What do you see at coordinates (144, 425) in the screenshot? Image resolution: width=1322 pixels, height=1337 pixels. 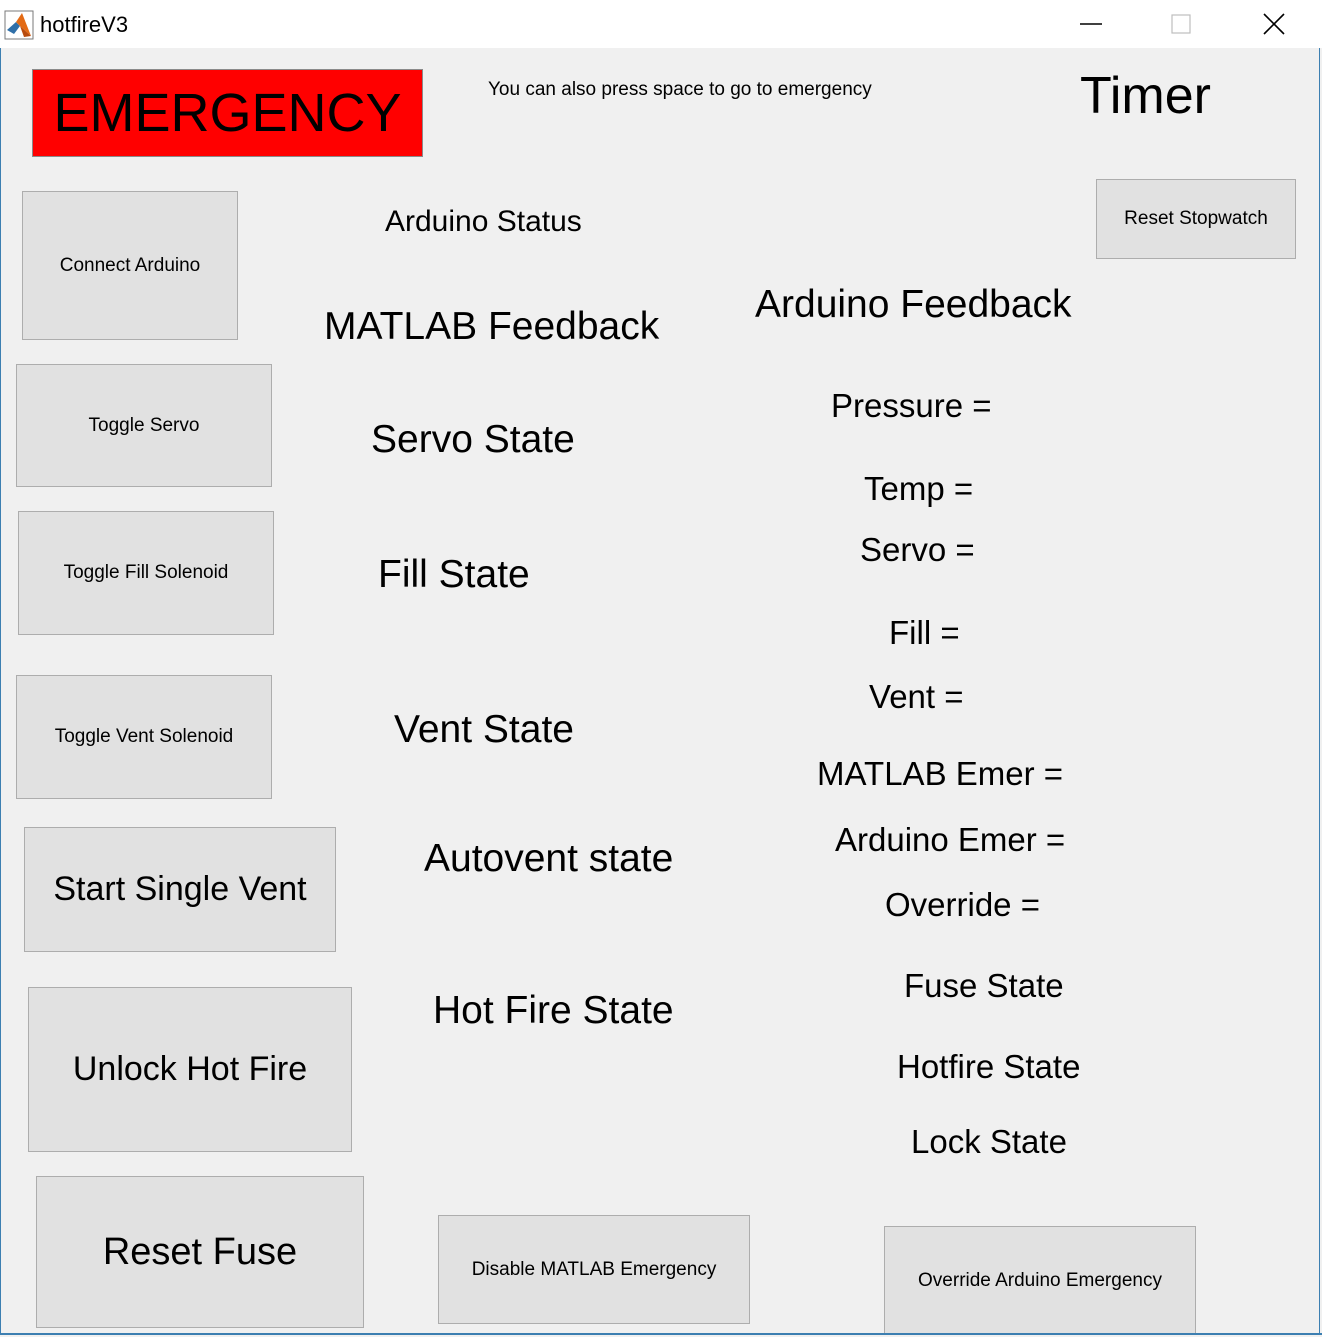 I see `toggle-servo-button: Toggle Servo` at bounding box center [144, 425].